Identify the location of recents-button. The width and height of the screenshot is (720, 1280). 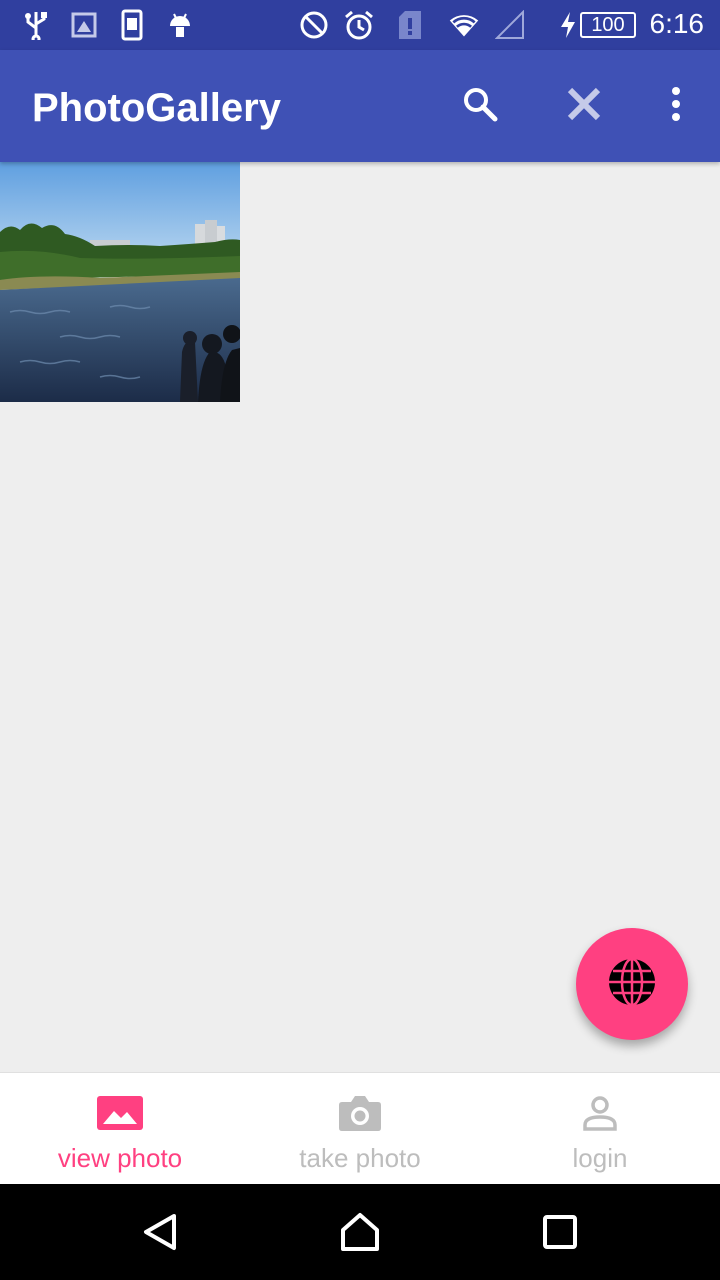
(560, 1234).